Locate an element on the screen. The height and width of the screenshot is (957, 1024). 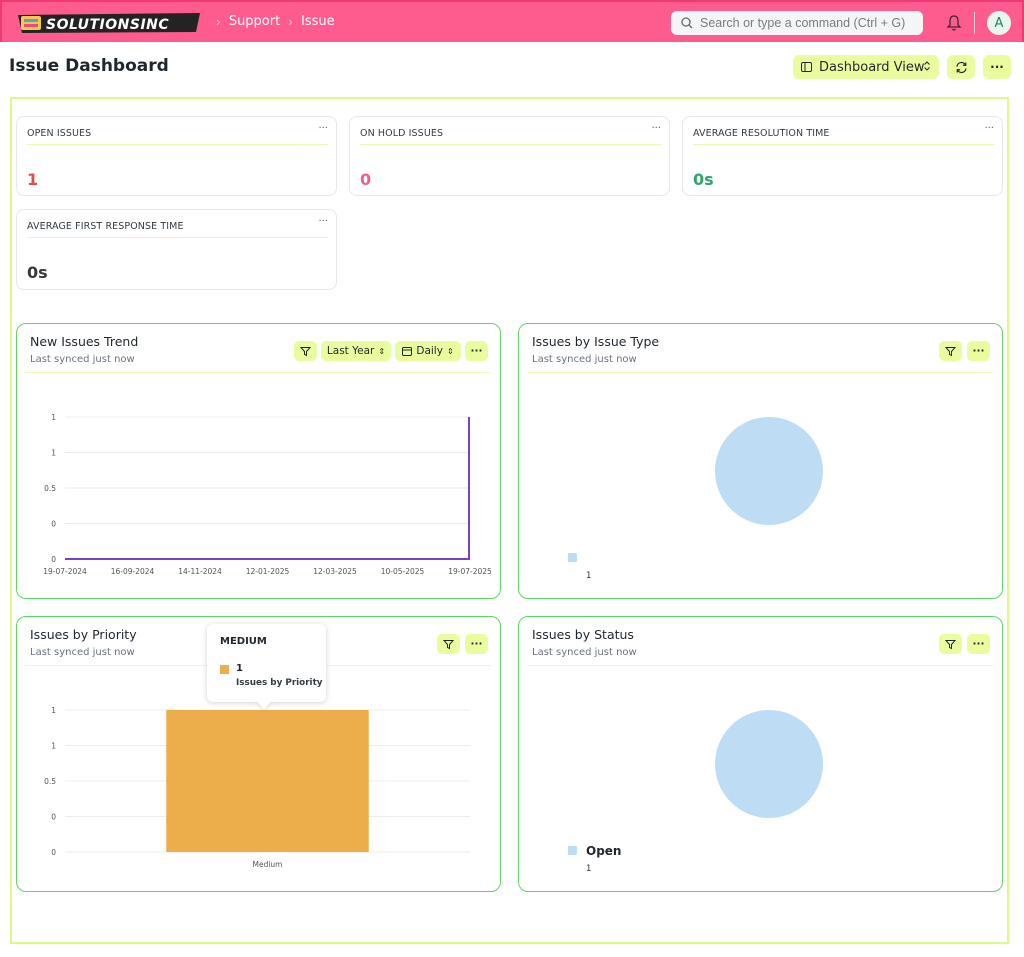
chart-tooltip: MEDIUM 1 Issues by Priority is located at coordinates (266, 667).